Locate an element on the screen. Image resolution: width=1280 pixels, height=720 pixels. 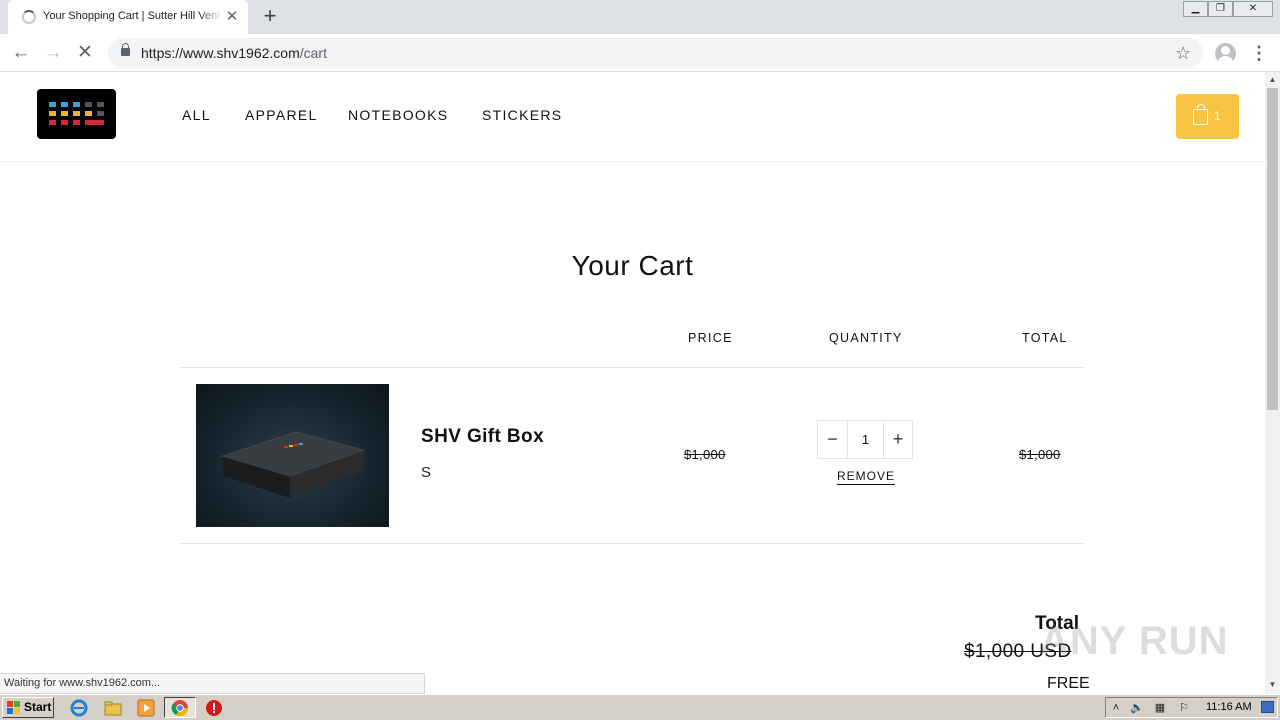
network-icon: ▦ is located at coordinates (1160, 708).